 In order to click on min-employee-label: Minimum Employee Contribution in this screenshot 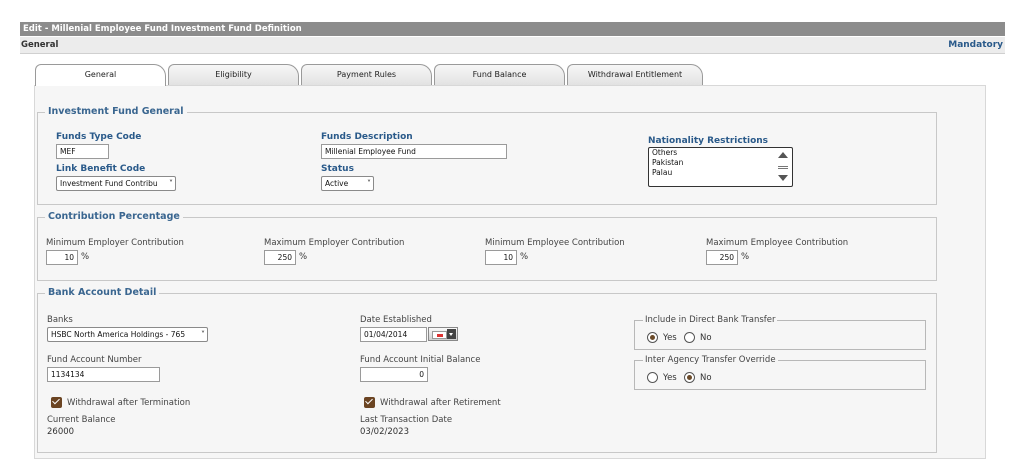, I will do `click(555, 243)`.